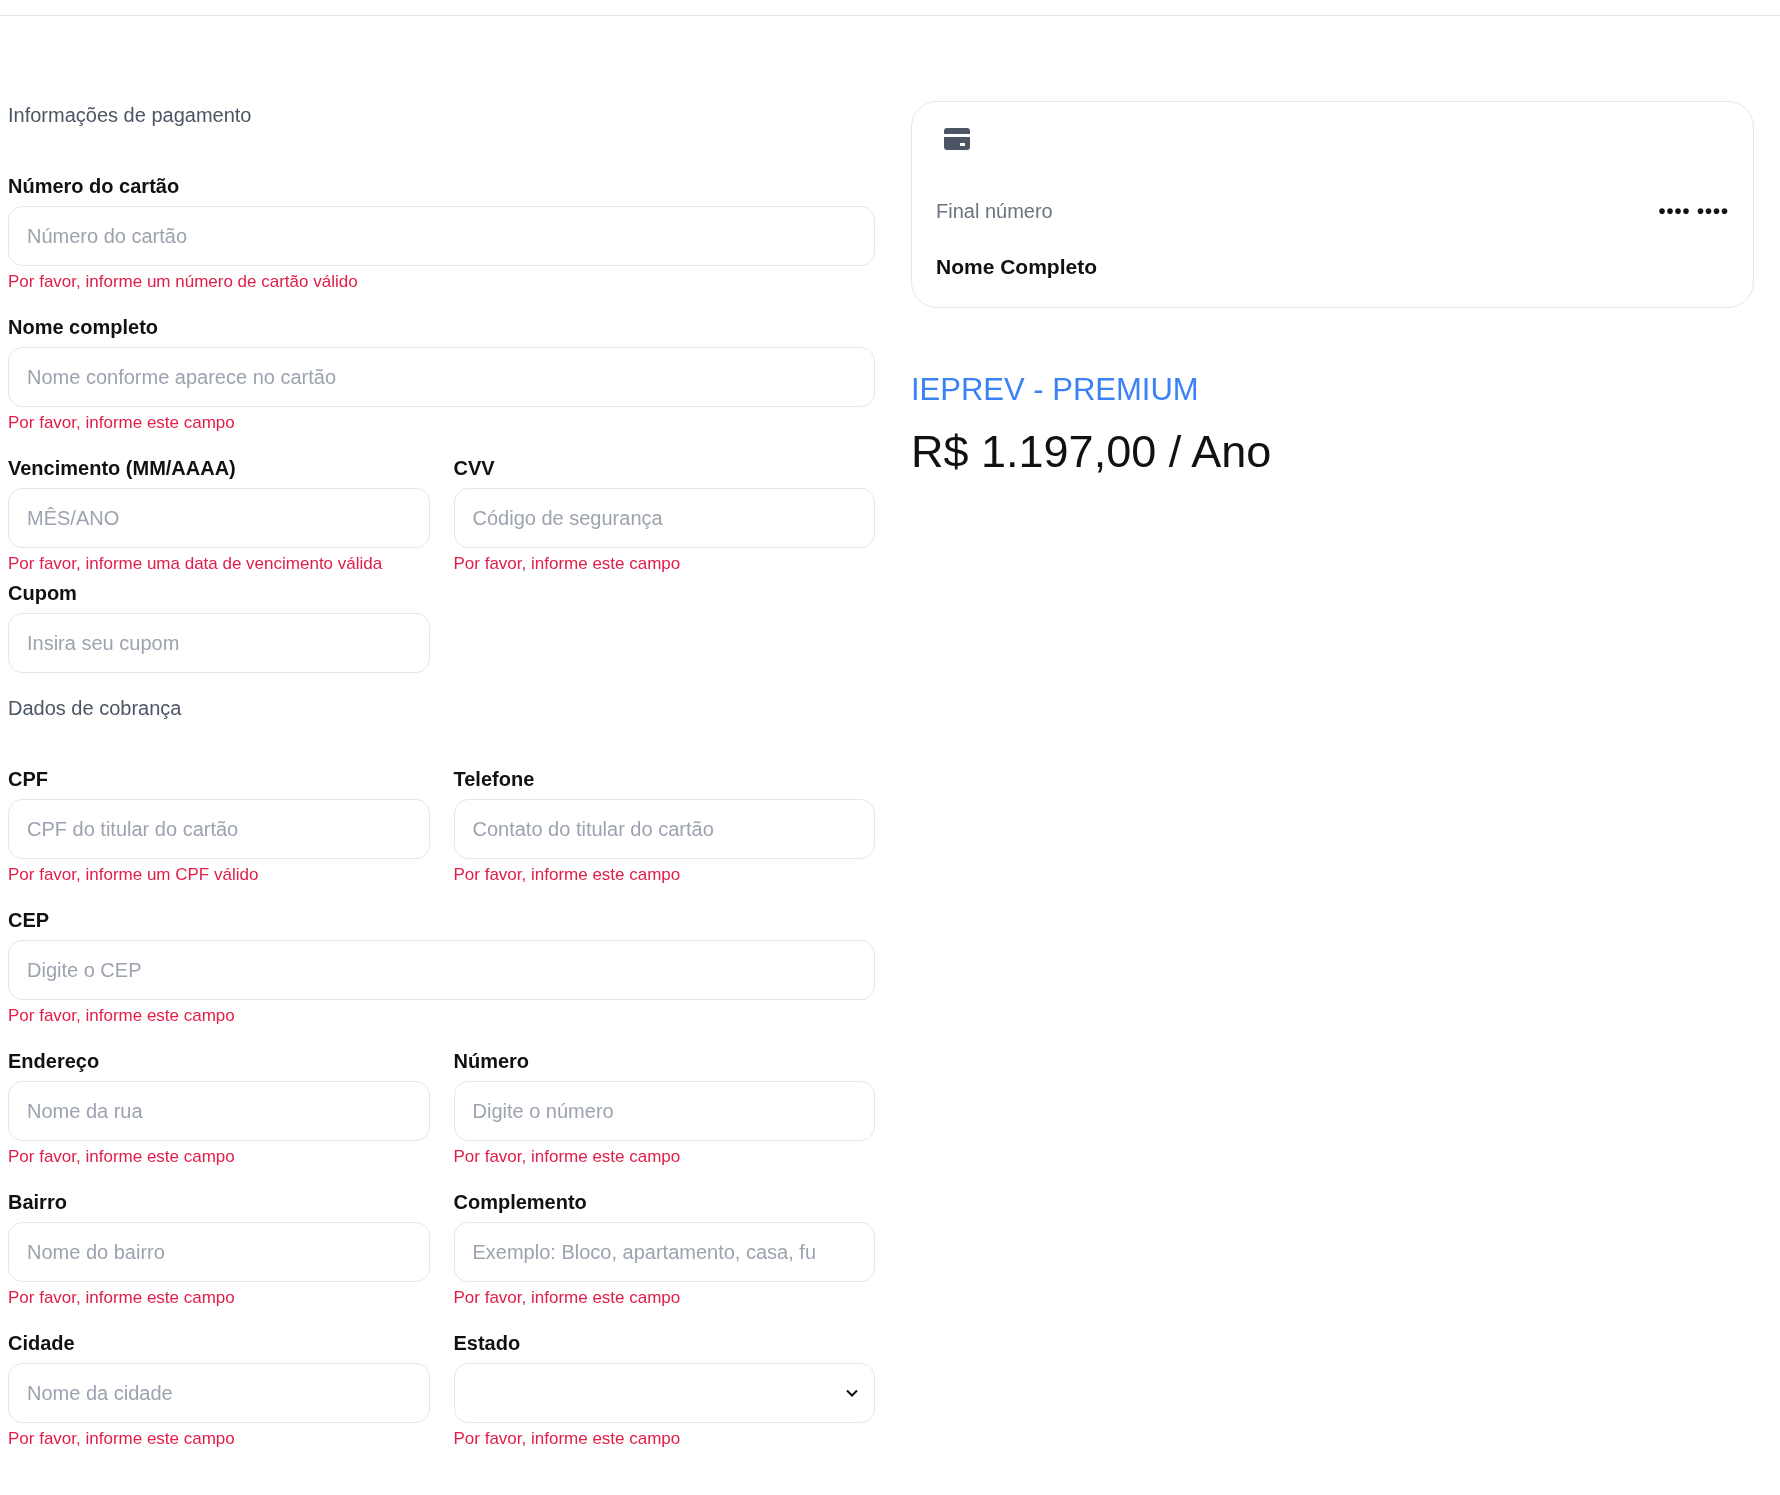 The width and height of the screenshot is (1780, 1495). Describe the element at coordinates (38, 1202) in the screenshot. I see `field-label: Bairro` at that location.